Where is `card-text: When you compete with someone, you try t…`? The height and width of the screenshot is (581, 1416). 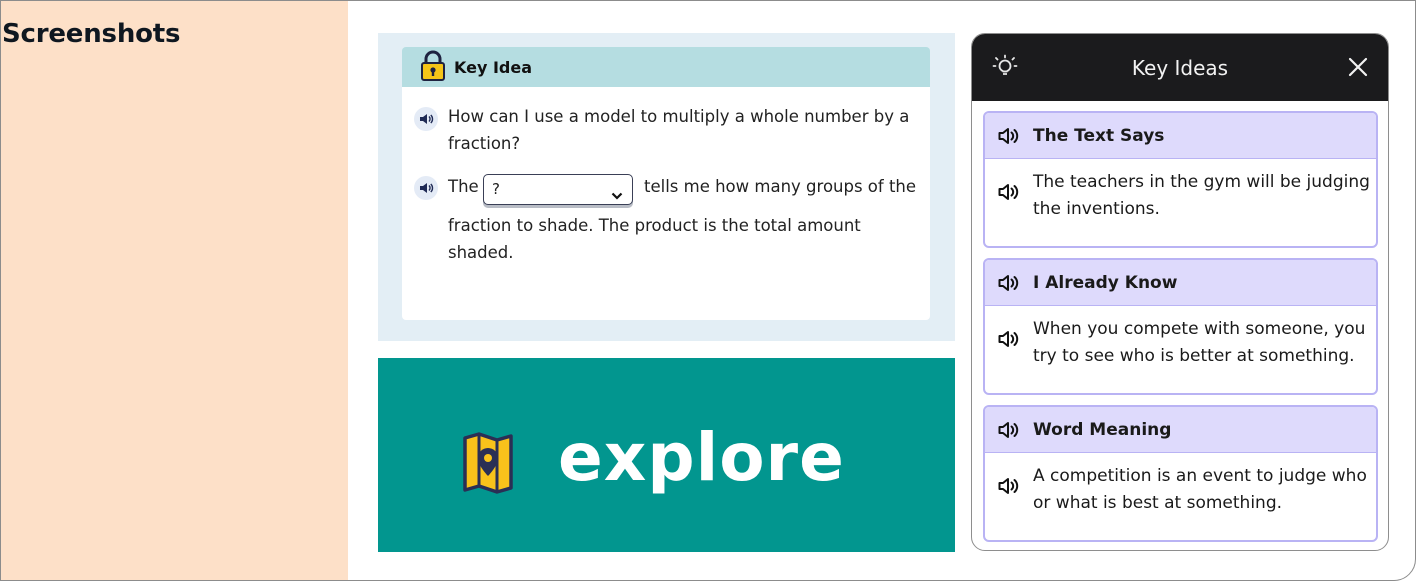
card-text: When you compete with someone, you try t… is located at coordinates (1199, 342).